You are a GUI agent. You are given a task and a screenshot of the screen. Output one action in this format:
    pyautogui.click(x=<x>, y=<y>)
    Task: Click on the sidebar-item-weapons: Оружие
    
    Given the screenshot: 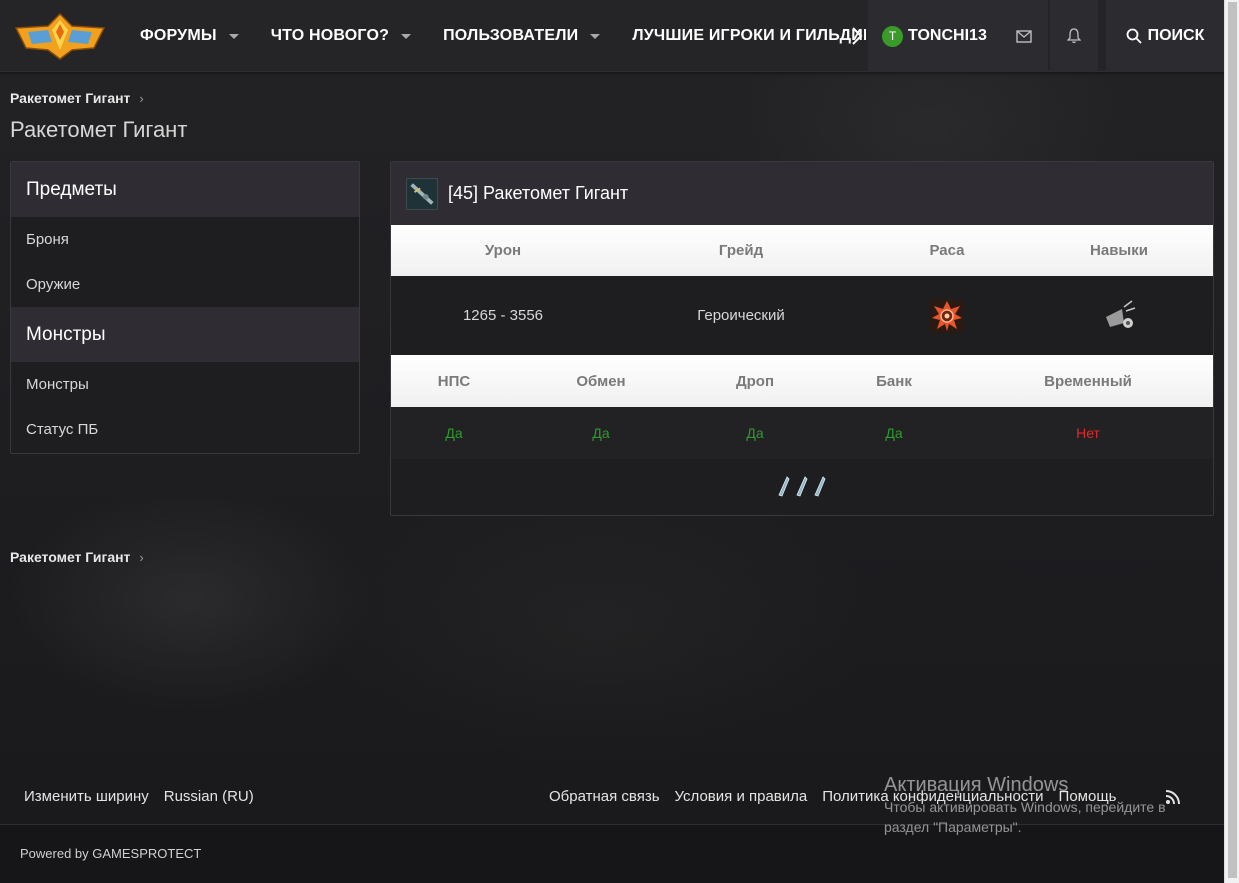 What is the action you would take?
    pyautogui.click(x=185, y=284)
    